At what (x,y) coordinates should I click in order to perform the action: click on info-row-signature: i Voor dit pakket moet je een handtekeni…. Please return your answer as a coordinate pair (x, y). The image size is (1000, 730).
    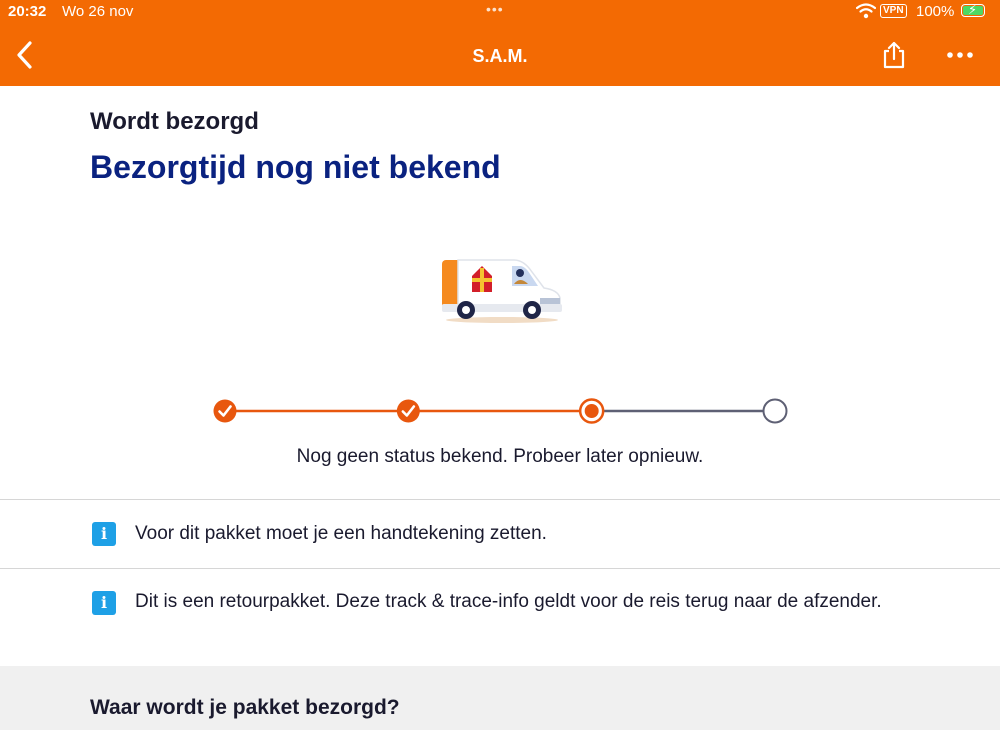
    Looking at the image, I should click on (500, 534).